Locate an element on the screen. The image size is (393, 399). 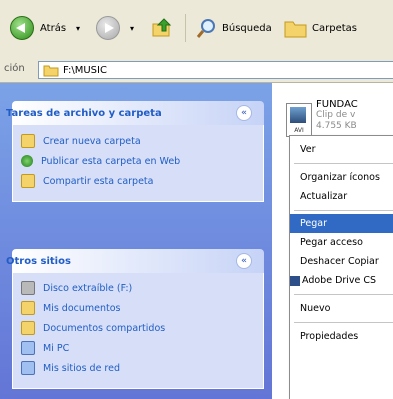
address-bar: ción F:\MUSIC is located at coordinates (196, 70).